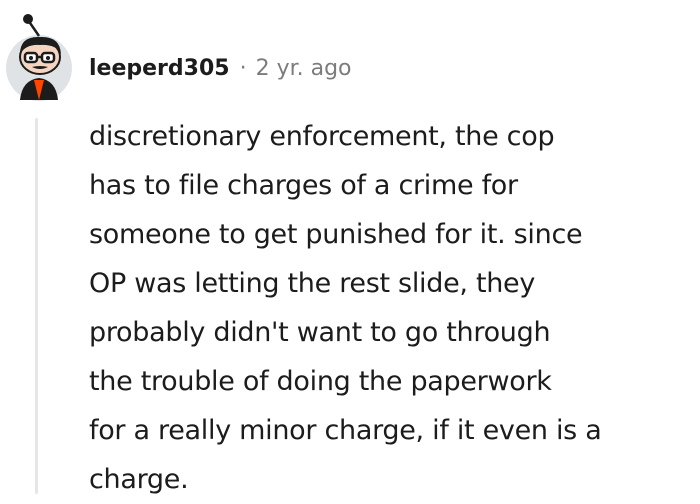  Describe the element at coordinates (312, 283) in the screenshot. I see `comment-body-line: OP was letting the rest slide, they` at that location.